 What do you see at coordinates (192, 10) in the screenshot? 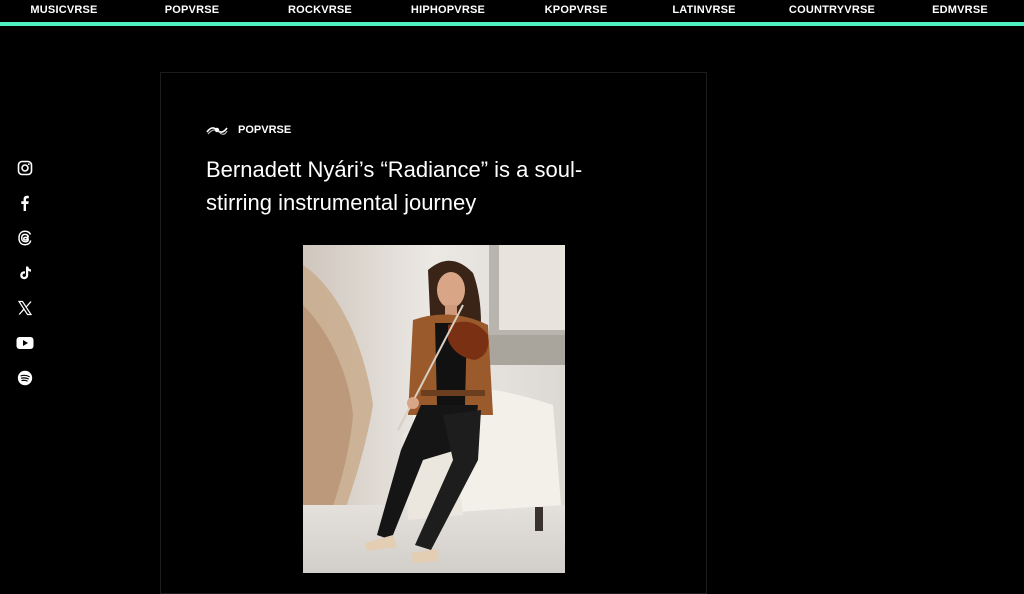
I see `nav-item-popvrse: POPVRSE` at bounding box center [192, 10].